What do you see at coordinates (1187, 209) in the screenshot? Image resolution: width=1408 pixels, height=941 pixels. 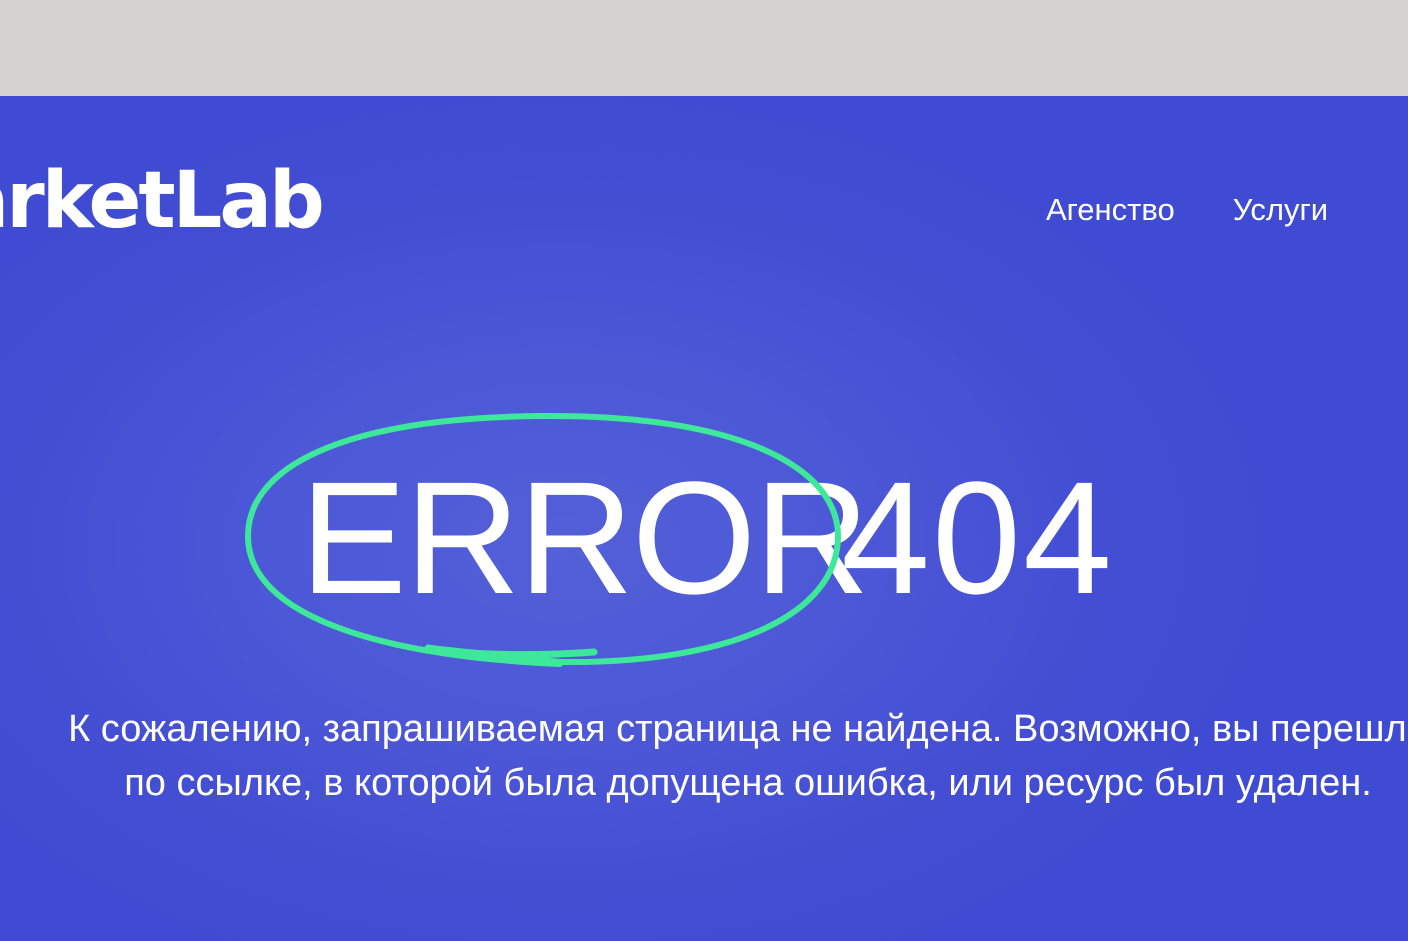 I see `main-nav: Агенство Услуги` at bounding box center [1187, 209].